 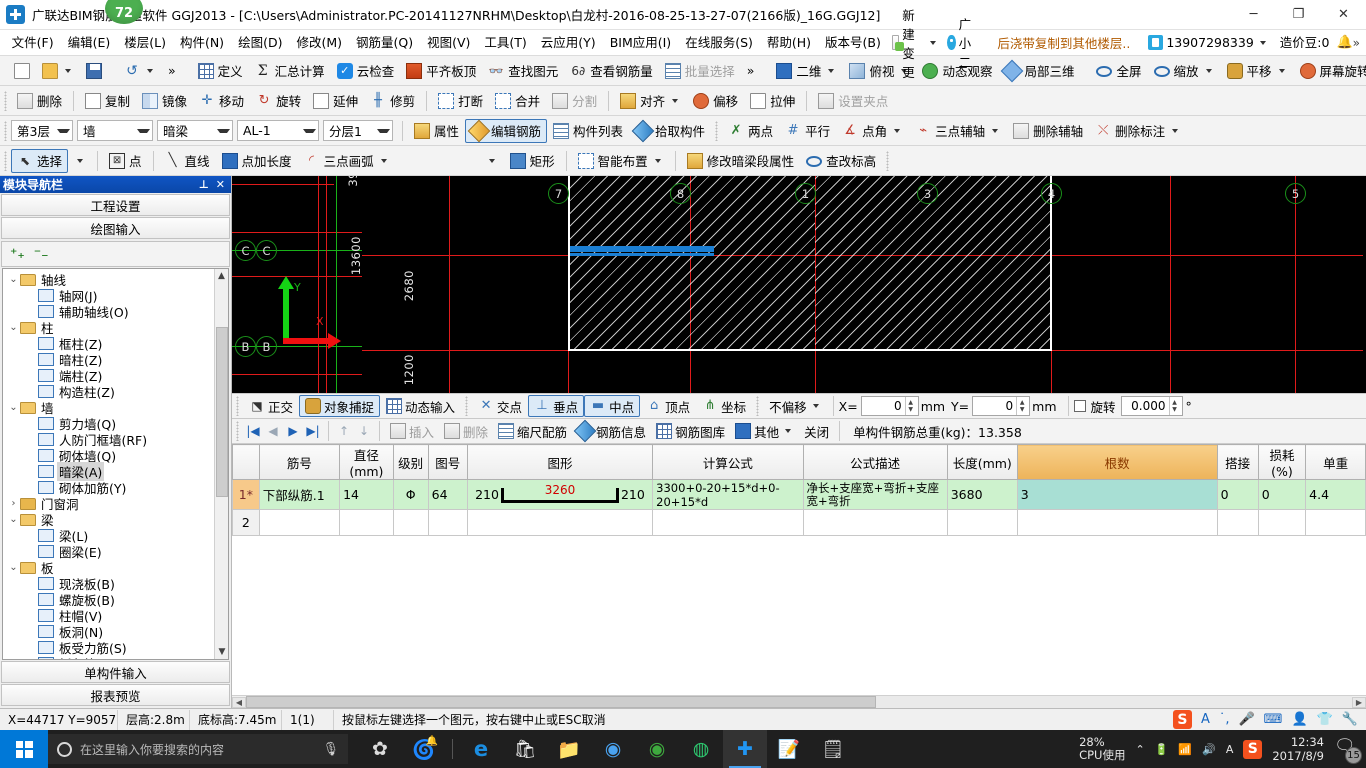 What do you see at coordinates (1282, 494) in the screenshot?
I see `loss-cell: 0` at bounding box center [1282, 494].